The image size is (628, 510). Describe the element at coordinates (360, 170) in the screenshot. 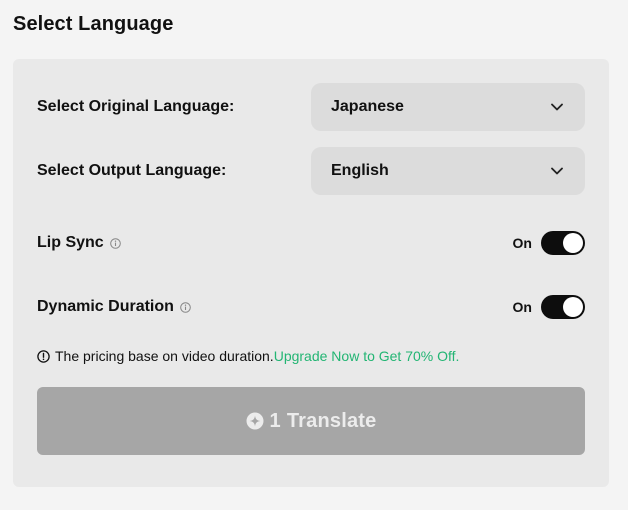

I see `output-language-value: English` at that location.